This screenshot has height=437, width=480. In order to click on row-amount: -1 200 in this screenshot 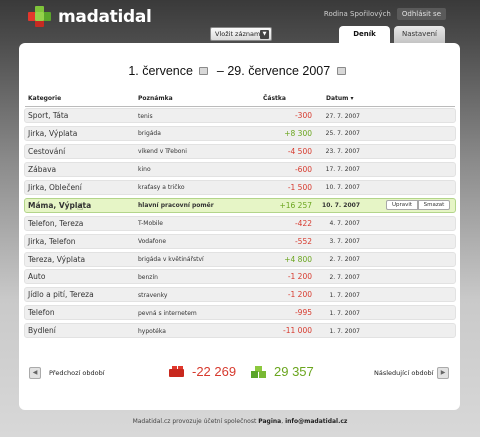, I will do `click(299, 295)`.